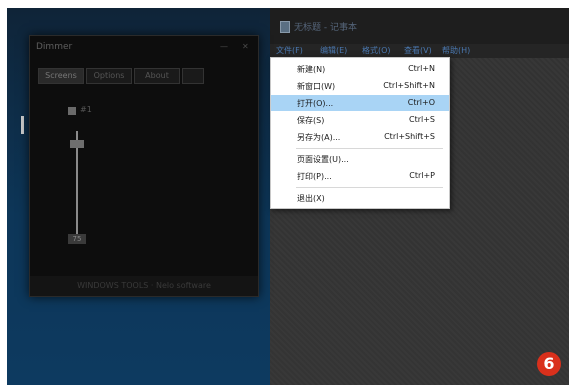  I want to click on menu-item-shortcut: Ctrl+N, so click(421, 68).